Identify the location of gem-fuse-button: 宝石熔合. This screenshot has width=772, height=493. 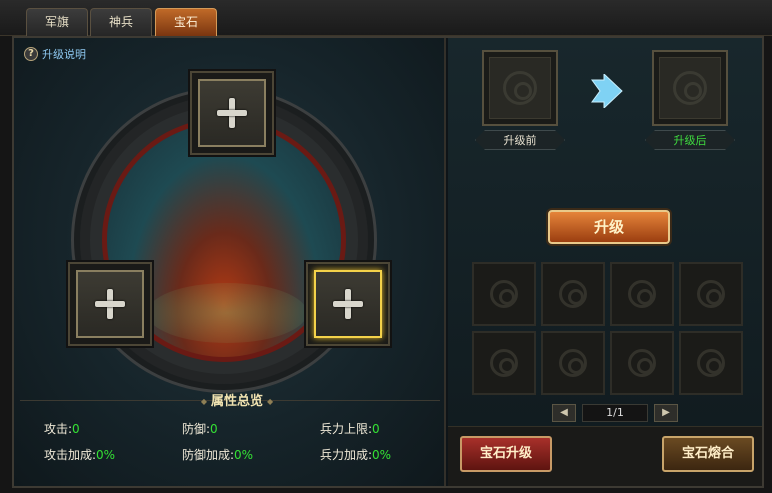
(708, 454).